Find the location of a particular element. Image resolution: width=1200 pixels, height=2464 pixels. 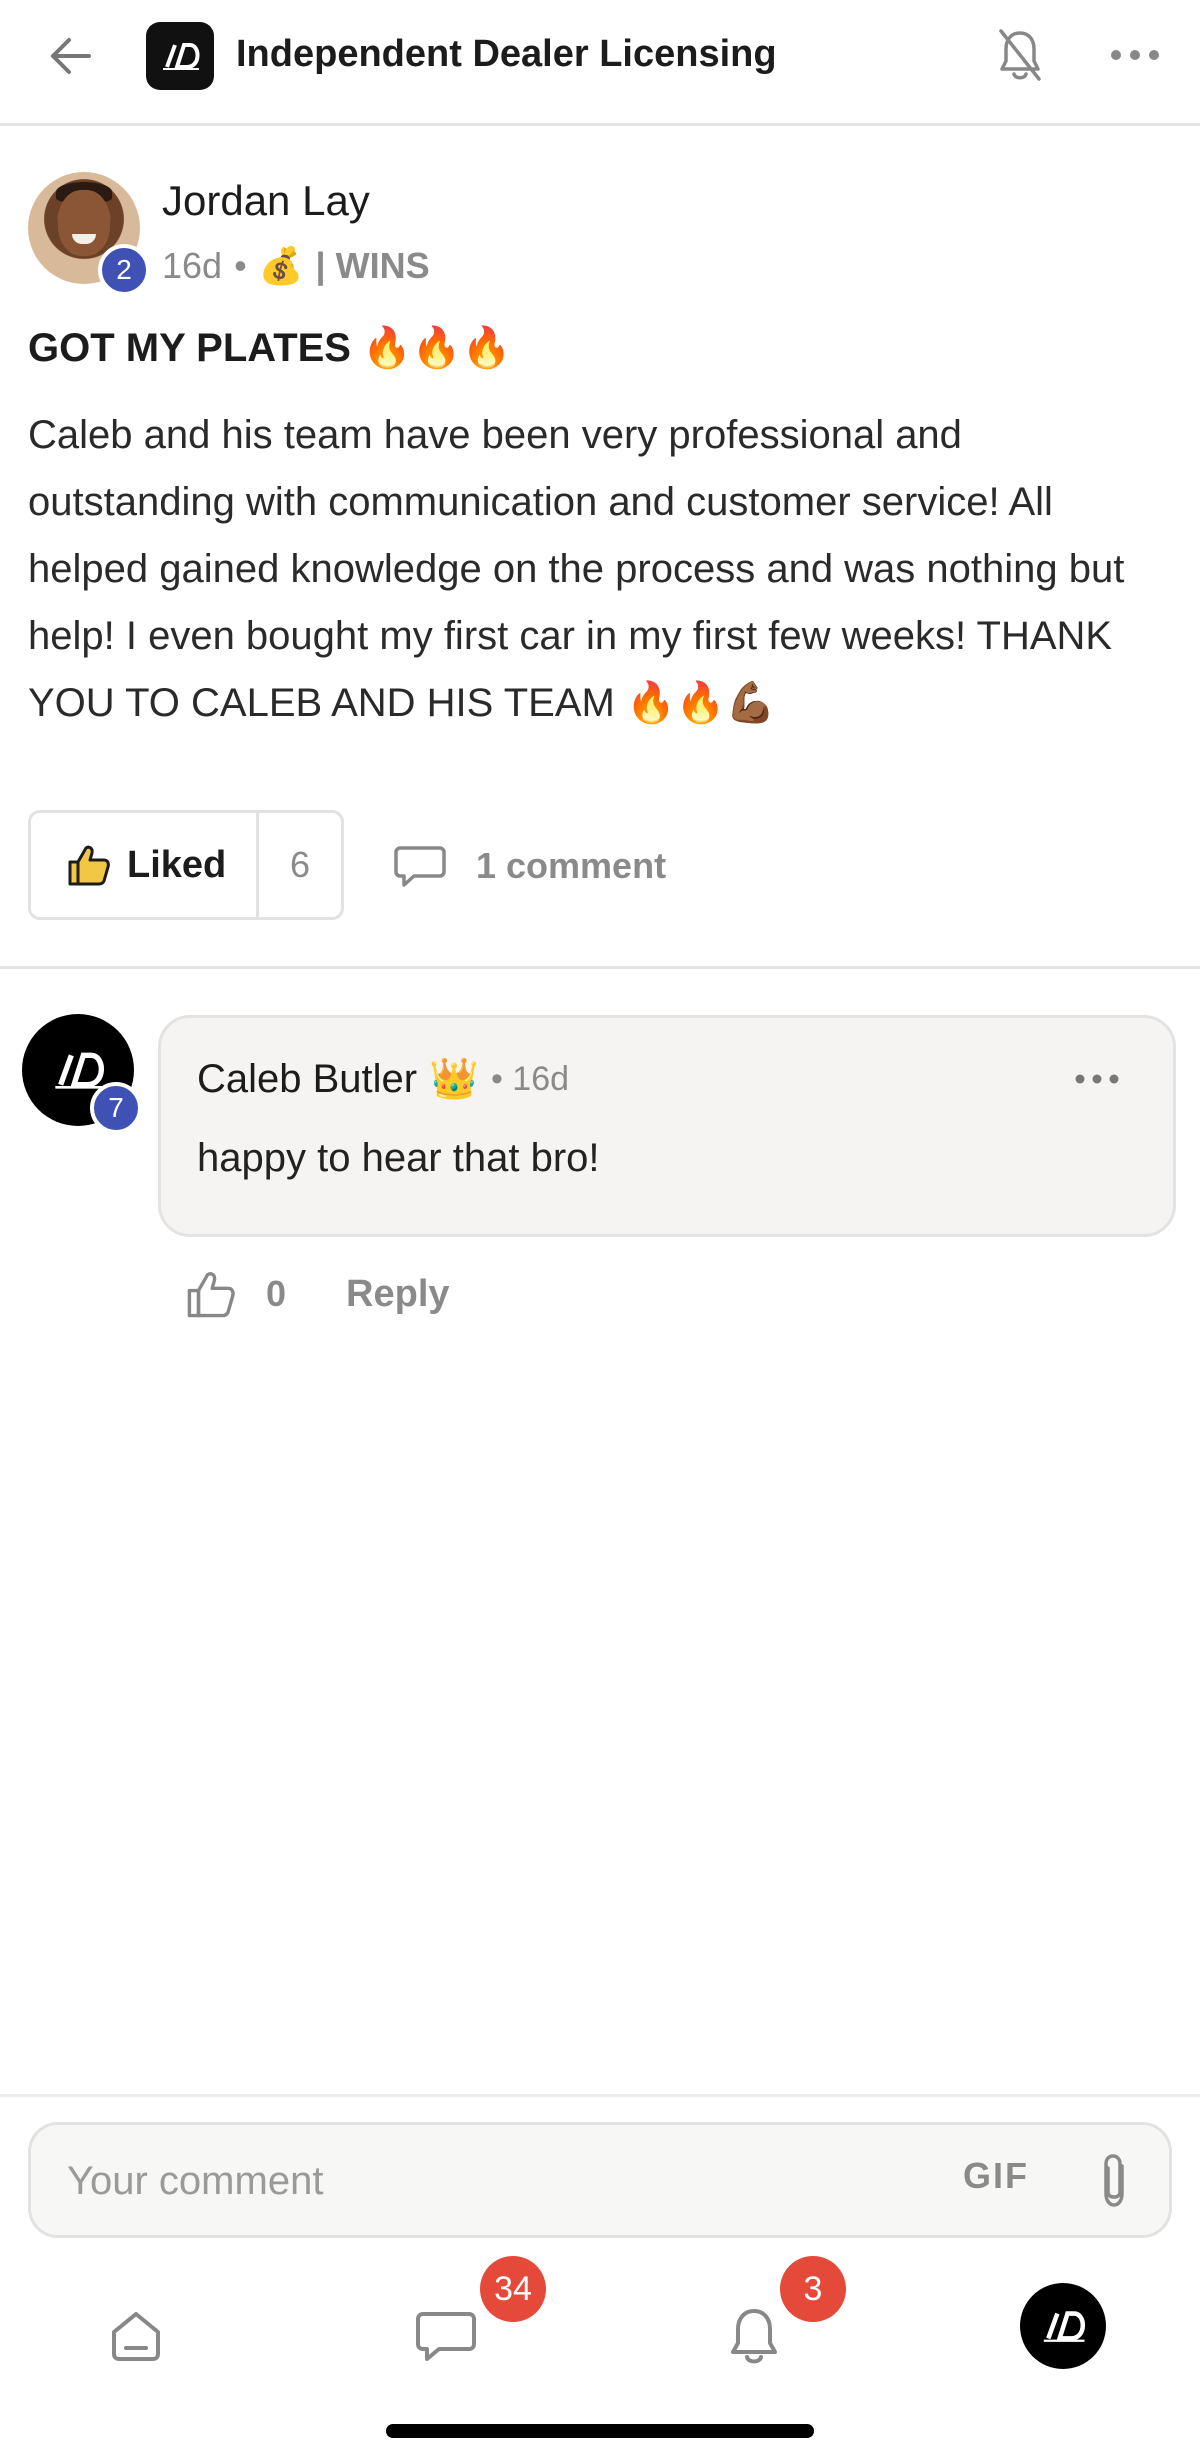

paperclip-icon is located at coordinates (1114, 2180).